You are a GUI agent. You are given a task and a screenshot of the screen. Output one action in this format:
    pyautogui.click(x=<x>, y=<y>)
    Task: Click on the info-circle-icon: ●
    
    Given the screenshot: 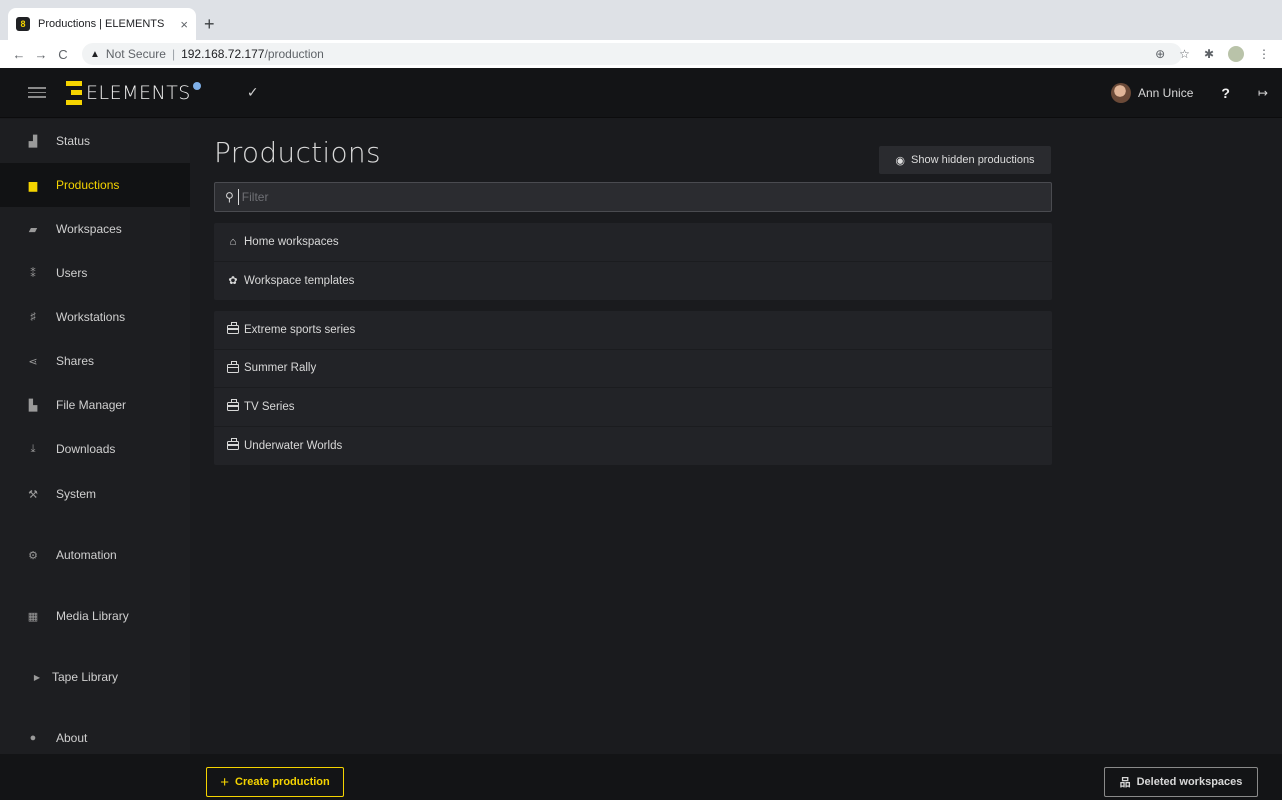 What is the action you would take?
    pyautogui.click(x=33, y=738)
    